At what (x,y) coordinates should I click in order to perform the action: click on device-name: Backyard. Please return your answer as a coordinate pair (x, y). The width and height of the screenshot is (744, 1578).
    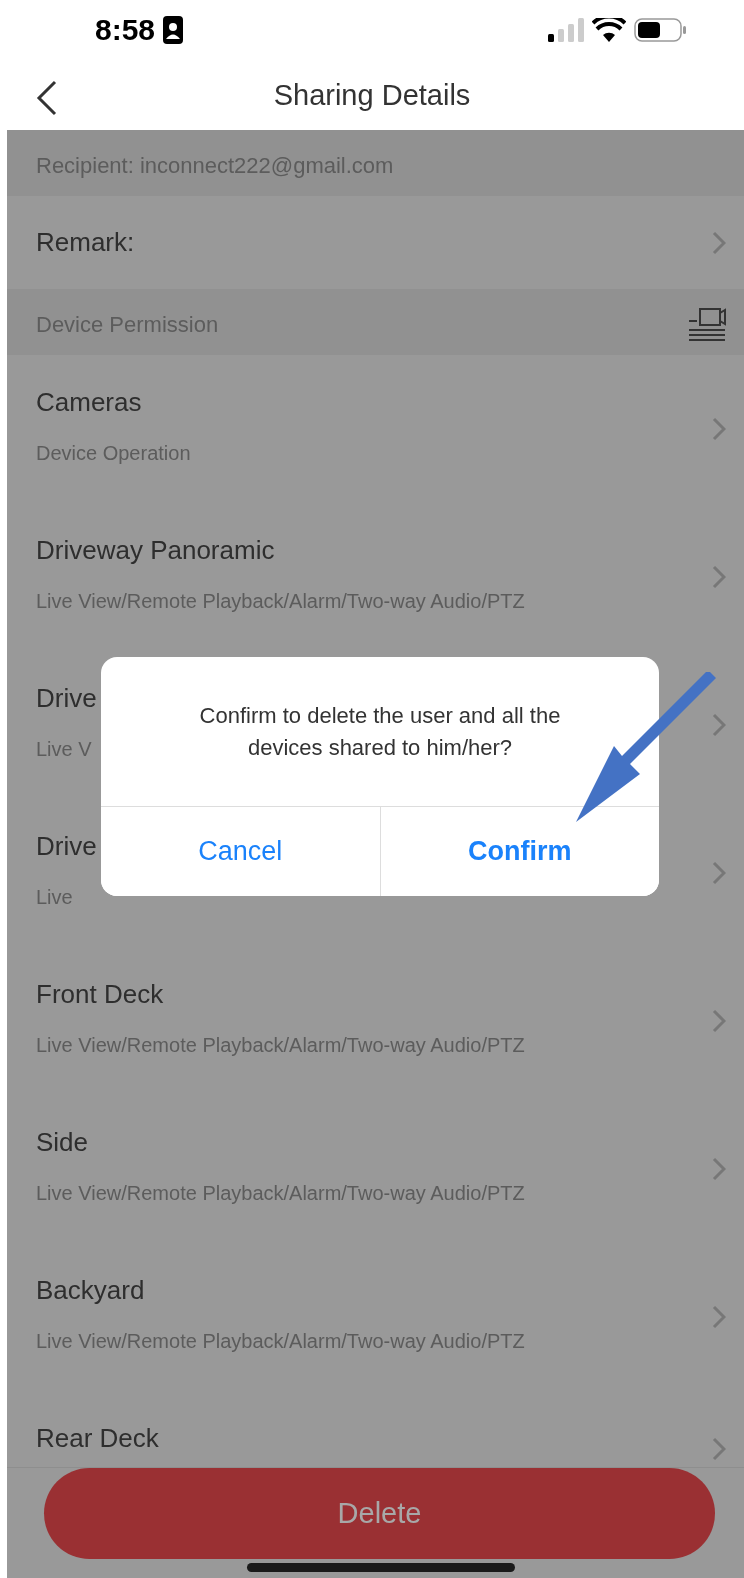
    Looking at the image, I should click on (90, 1290).